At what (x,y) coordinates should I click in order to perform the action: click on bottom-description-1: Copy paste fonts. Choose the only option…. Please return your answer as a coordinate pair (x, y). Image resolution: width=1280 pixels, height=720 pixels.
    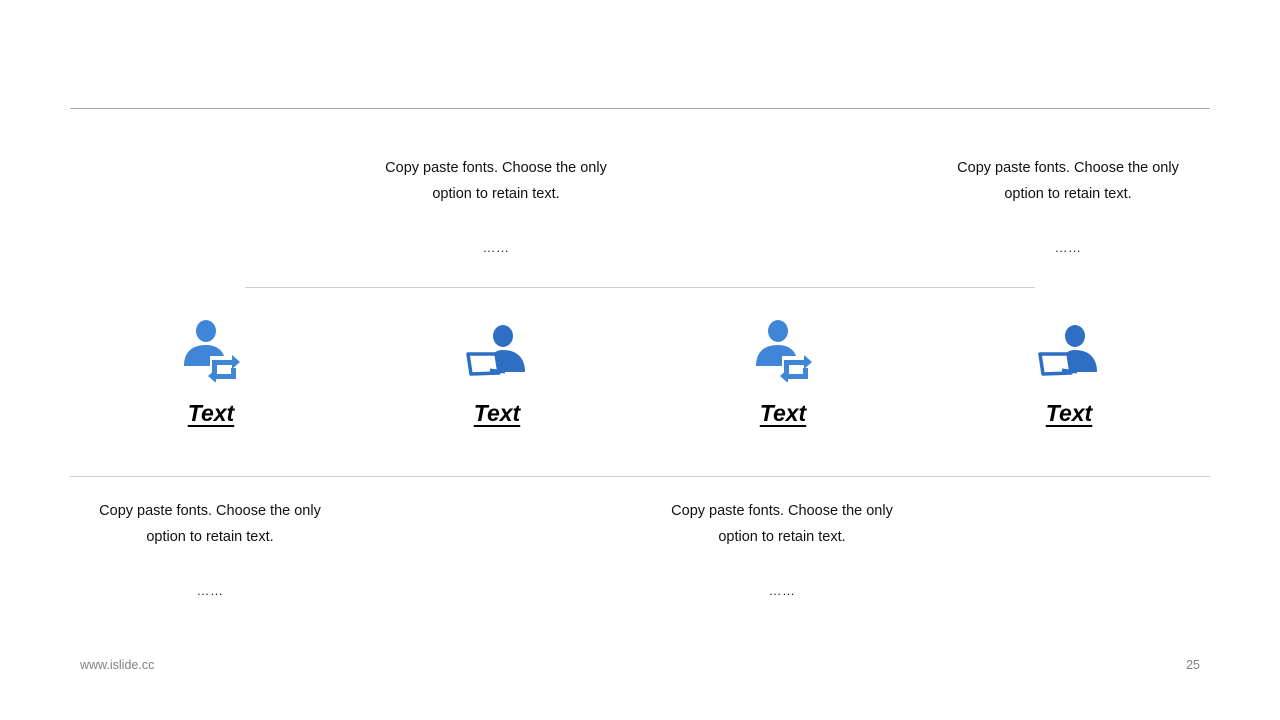
    Looking at the image, I should click on (210, 524).